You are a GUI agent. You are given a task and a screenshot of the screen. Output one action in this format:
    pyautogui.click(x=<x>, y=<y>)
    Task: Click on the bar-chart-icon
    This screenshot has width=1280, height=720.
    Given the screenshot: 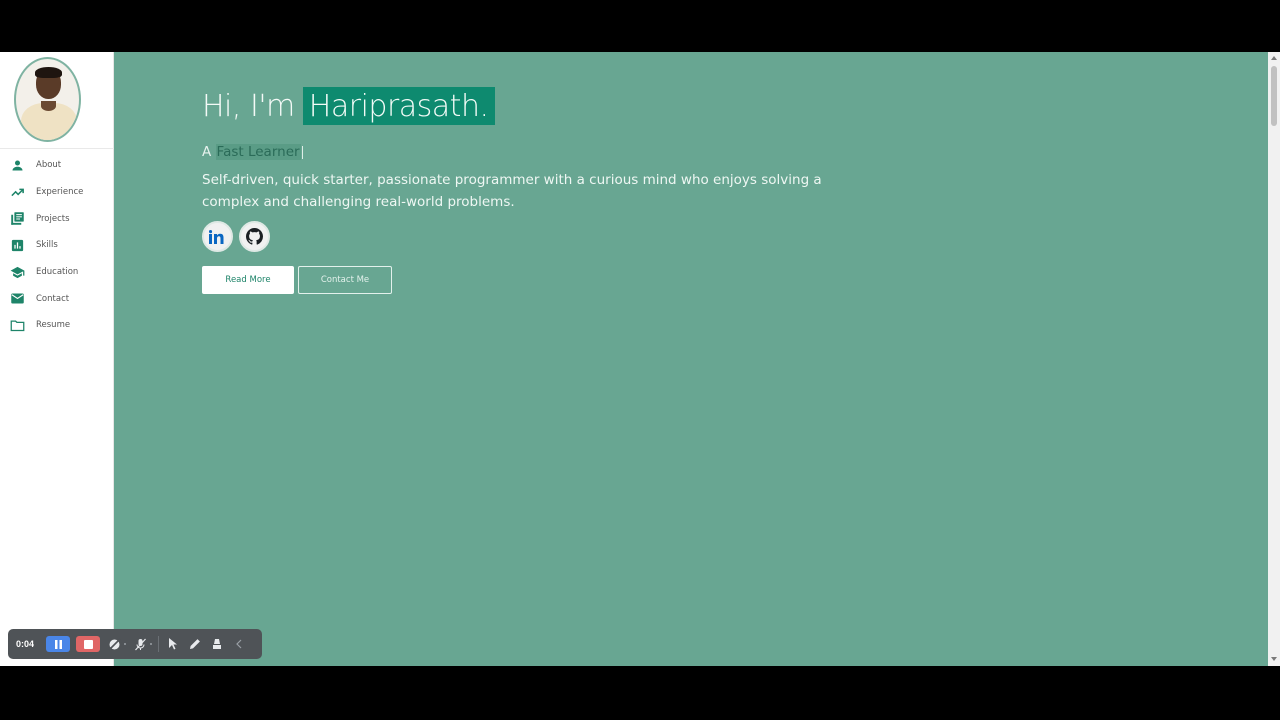 What is the action you would take?
    pyautogui.click(x=17, y=245)
    